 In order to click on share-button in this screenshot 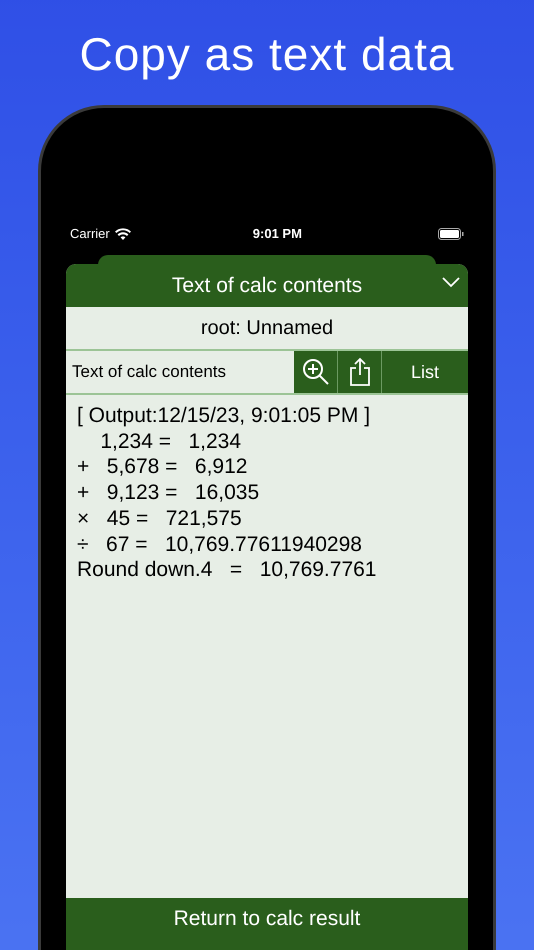, I will do `click(360, 372)`.